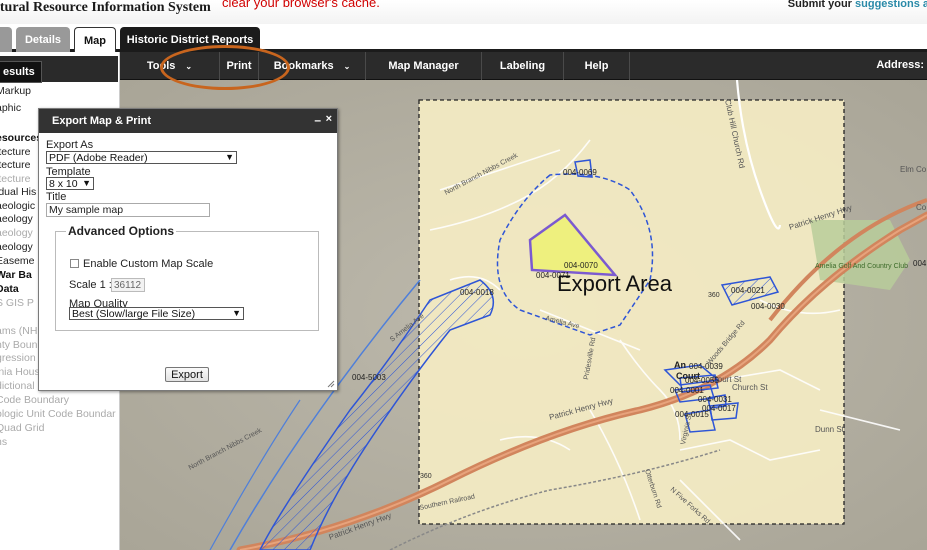  What do you see at coordinates (128, 285) in the screenshot?
I see `scale-input` at bounding box center [128, 285].